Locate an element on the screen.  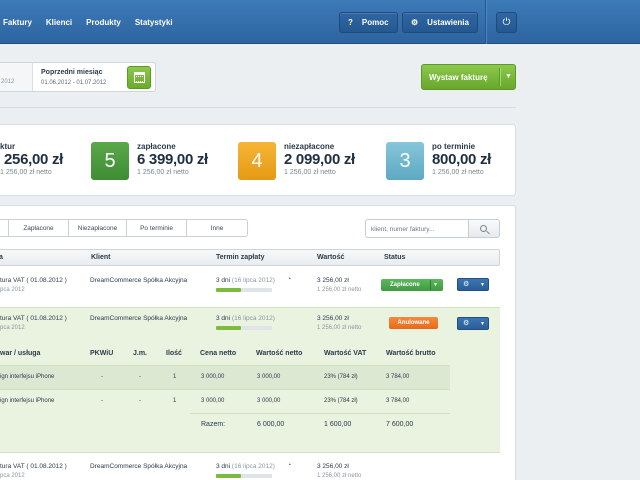
detail-qty: 1 is located at coordinates (175, 377).